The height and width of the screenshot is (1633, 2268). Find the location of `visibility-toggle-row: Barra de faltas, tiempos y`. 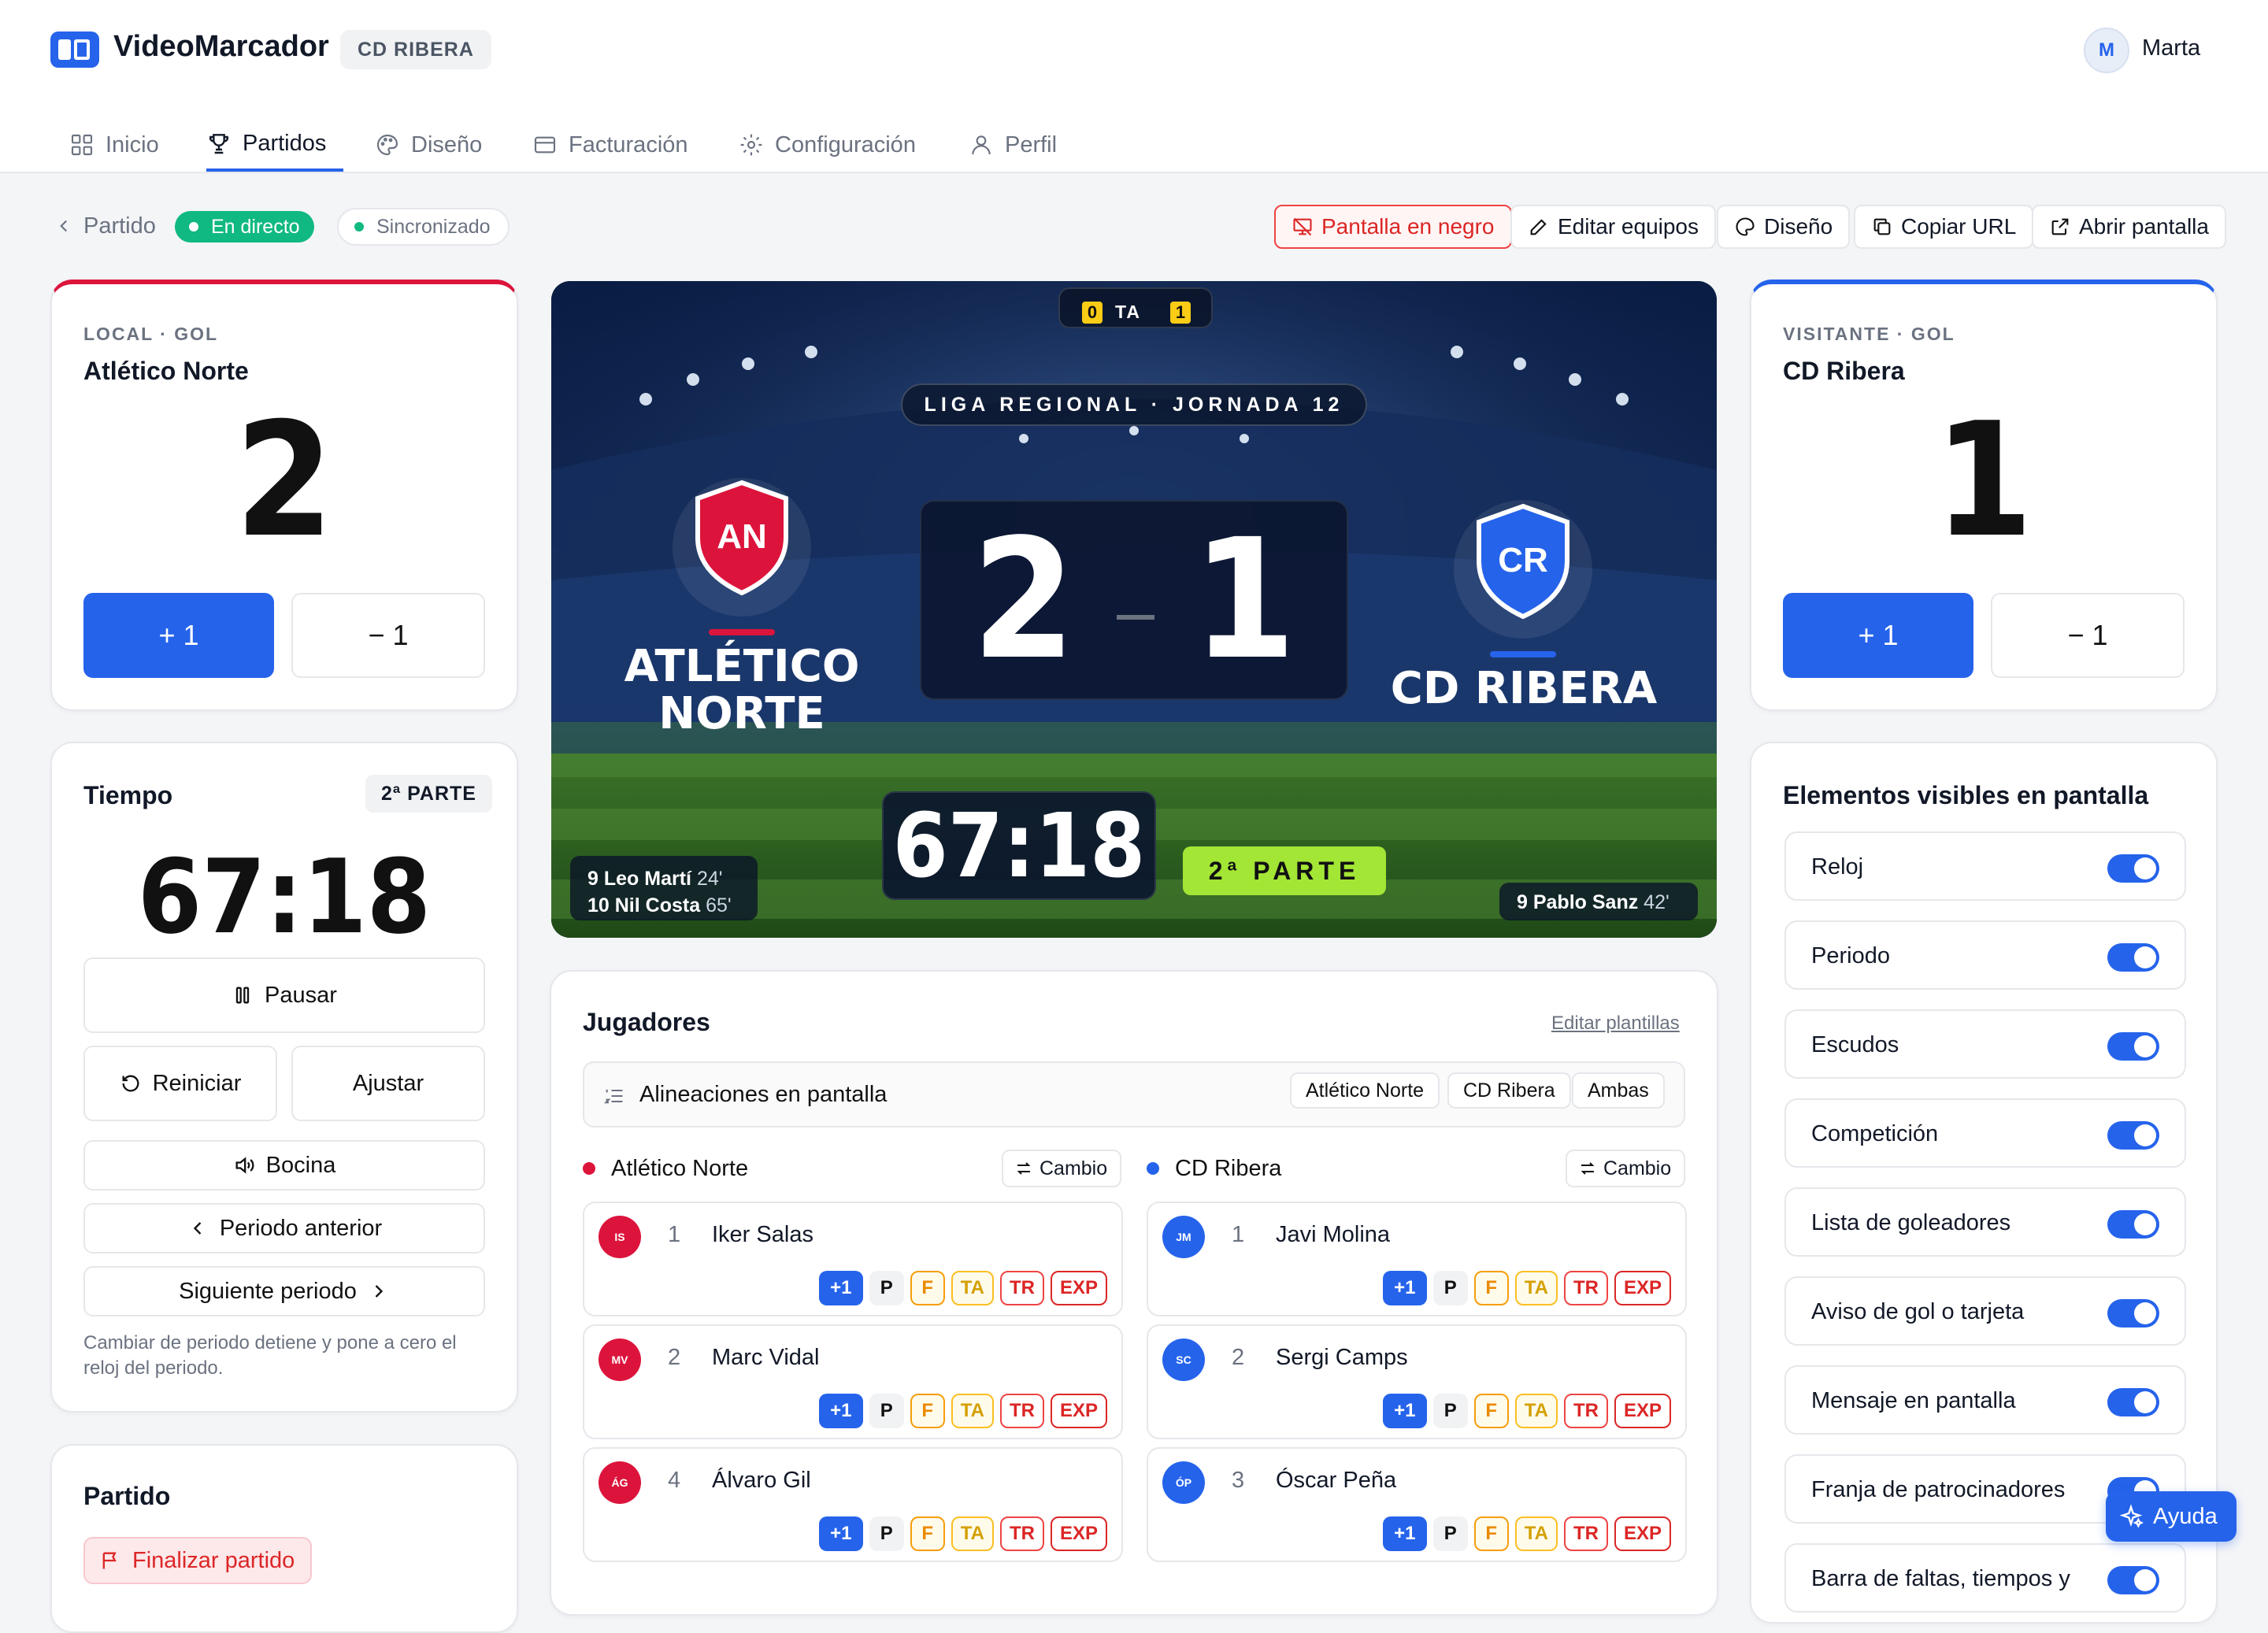

visibility-toggle-row: Barra de faltas, tiempos y is located at coordinates (1985, 1578).